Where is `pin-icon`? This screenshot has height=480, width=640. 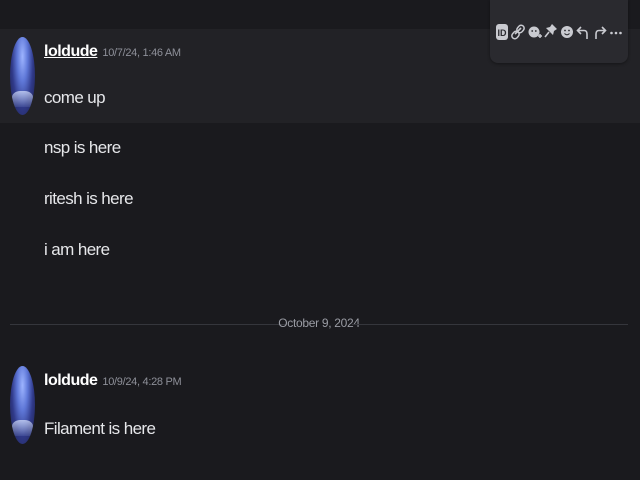
pin-icon is located at coordinates (551, 32).